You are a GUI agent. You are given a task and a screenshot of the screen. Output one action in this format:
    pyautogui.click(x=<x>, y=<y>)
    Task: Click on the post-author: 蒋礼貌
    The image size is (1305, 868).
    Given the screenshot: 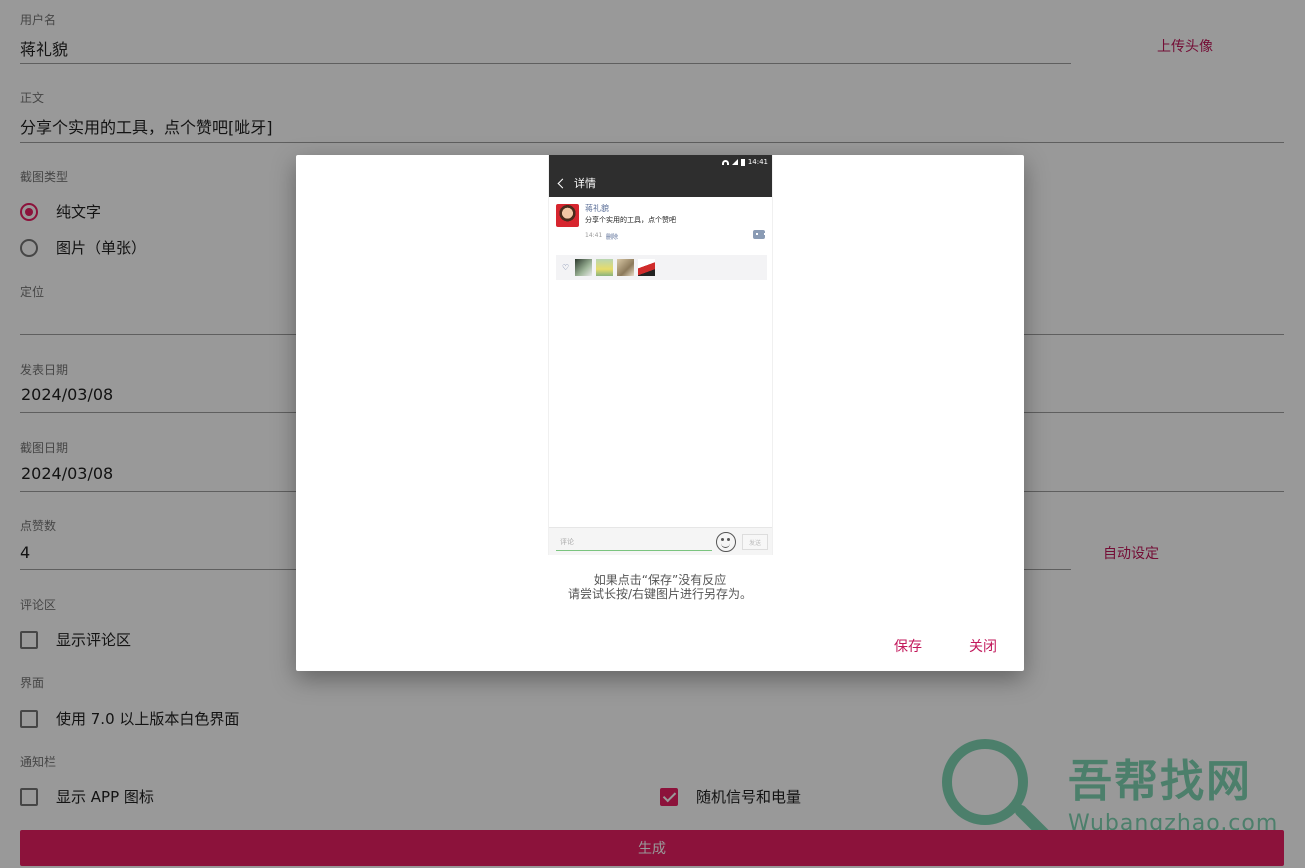 What is the action you would take?
    pyautogui.click(x=597, y=208)
    